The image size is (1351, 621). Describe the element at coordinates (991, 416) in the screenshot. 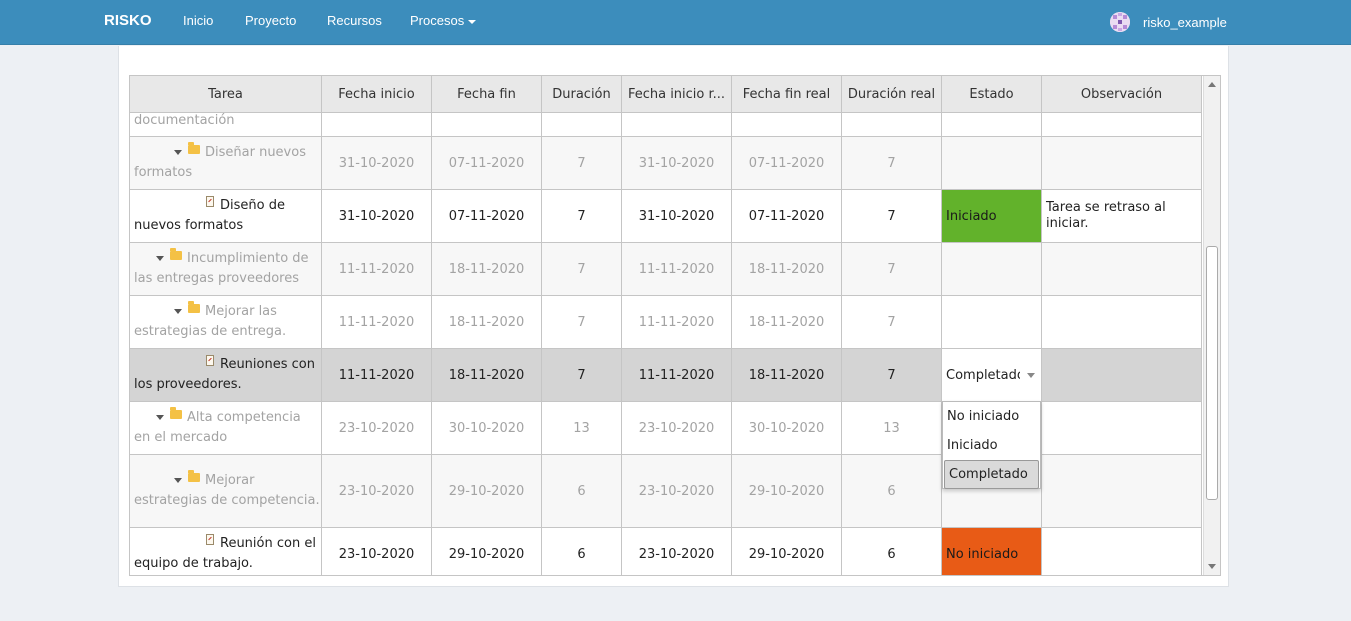

I see `dropdown-option-no-iniciado: No iniciado` at that location.